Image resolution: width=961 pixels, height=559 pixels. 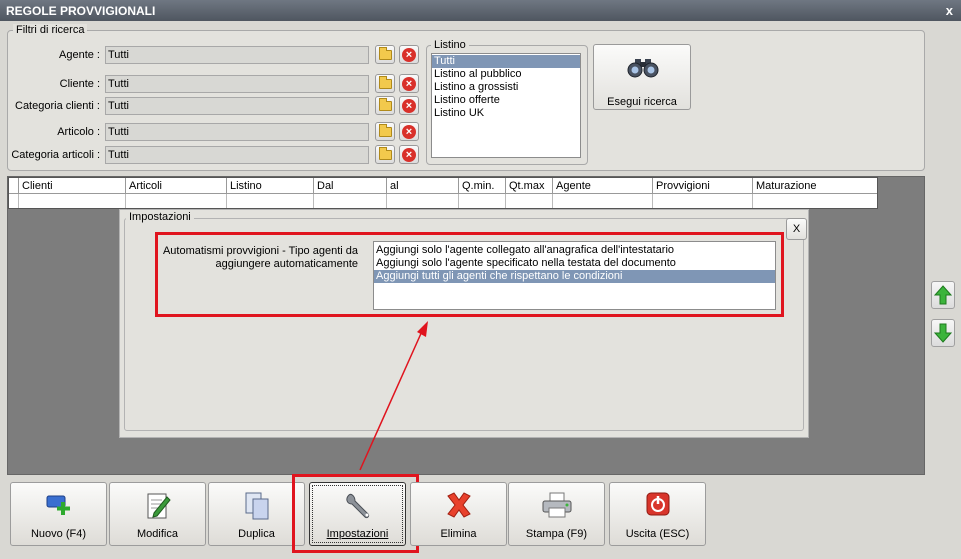 What do you see at coordinates (350, 186) in the screenshot?
I see `column-header: Dal` at bounding box center [350, 186].